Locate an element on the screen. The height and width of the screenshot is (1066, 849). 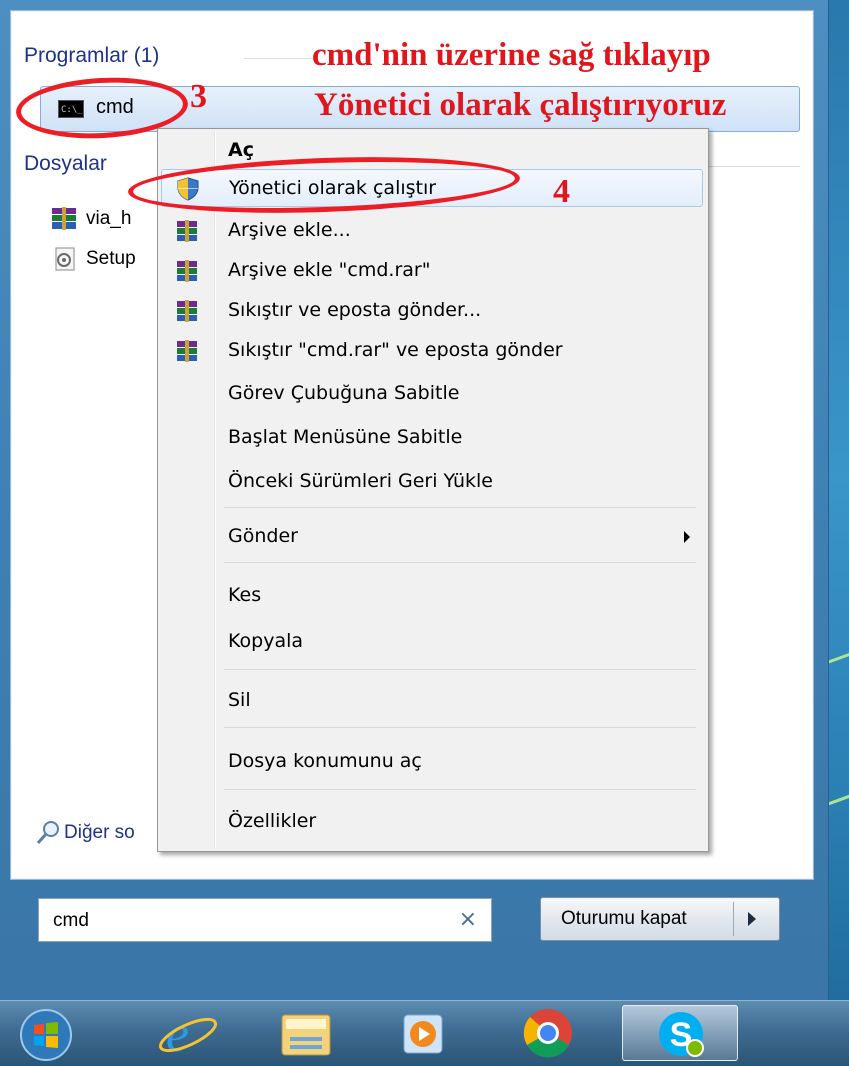
see-more-results-label: Diğer so is located at coordinates (99, 833).